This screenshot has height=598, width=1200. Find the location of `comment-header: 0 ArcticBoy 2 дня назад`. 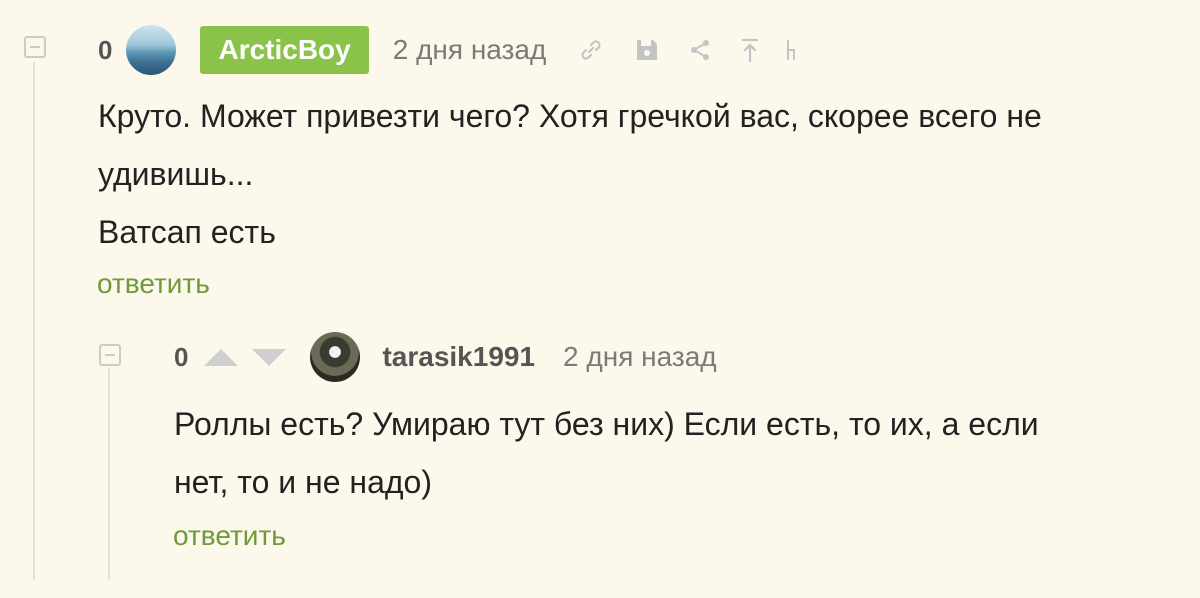

comment-header: 0 ArcticBoy 2 дня назад is located at coordinates (450, 50).